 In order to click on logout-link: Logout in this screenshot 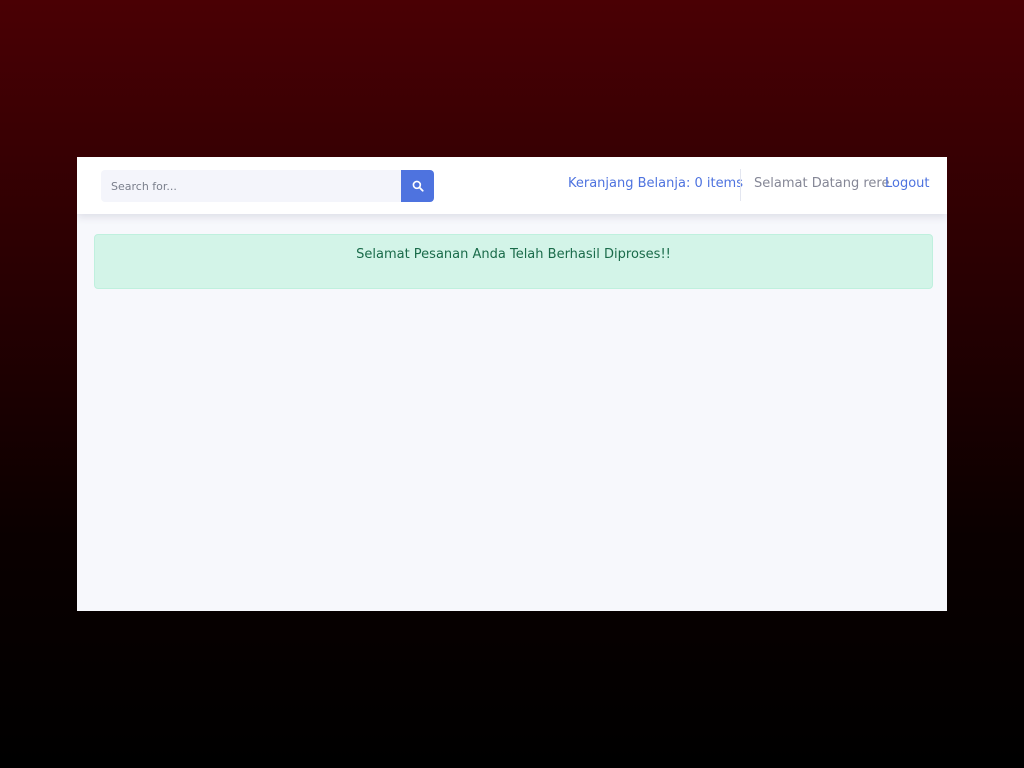, I will do `click(907, 183)`.